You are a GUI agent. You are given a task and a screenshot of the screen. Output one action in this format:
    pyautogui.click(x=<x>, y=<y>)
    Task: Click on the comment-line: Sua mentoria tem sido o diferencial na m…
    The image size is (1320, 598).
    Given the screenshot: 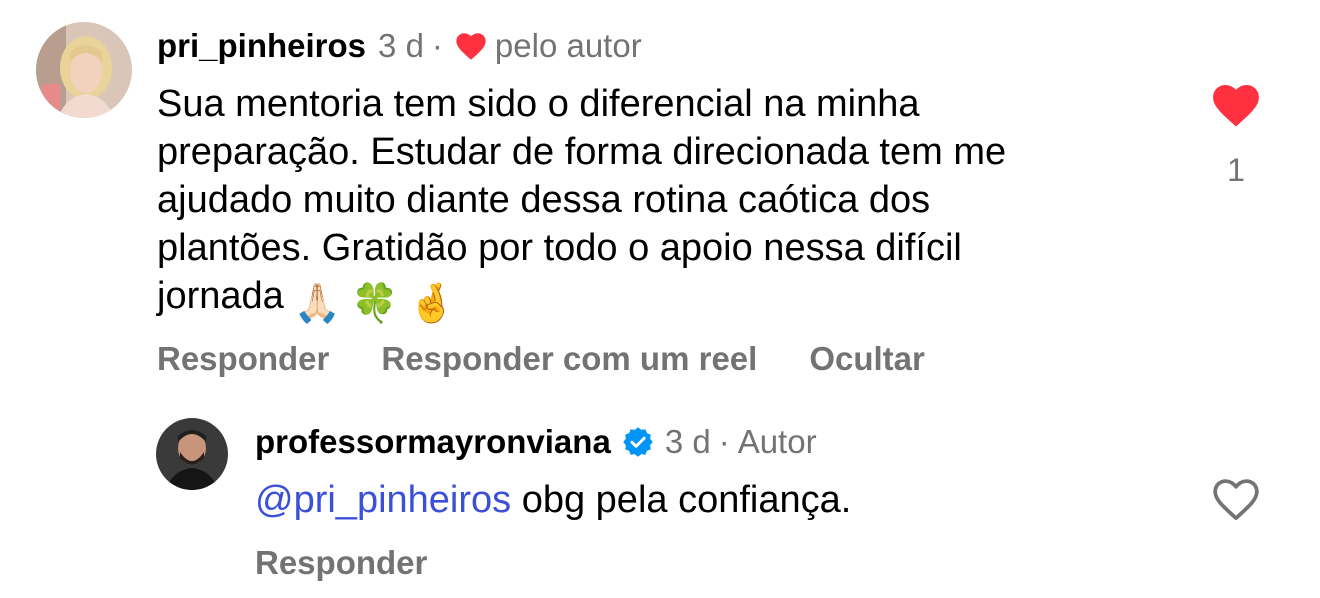 What is the action you would take?
    pyautogui.click(x=538, y=104)
    